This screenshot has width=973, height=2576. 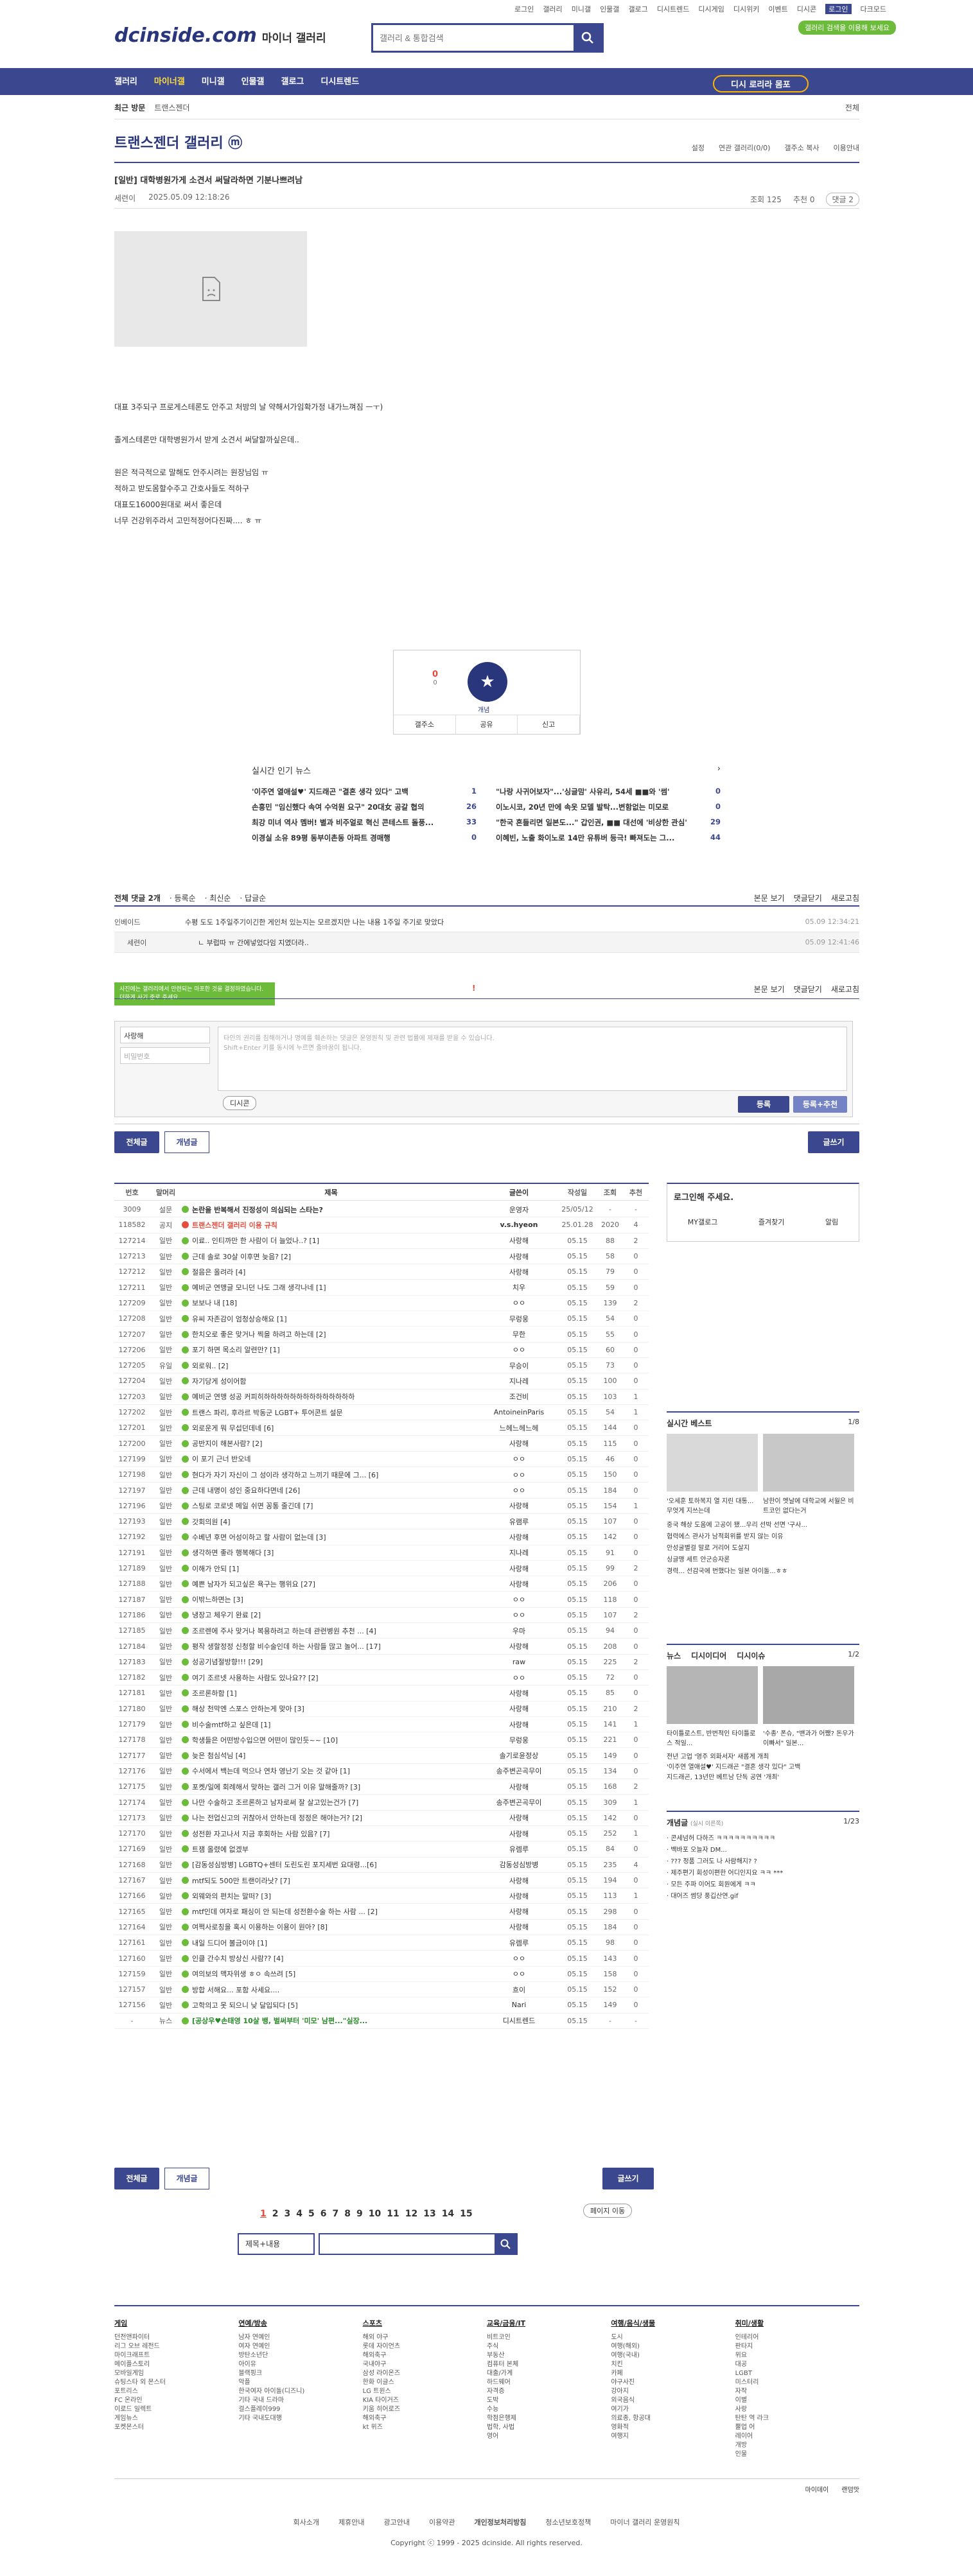 What do you see at coordinates (221, 1459) in the screenshot?
I see `post-link: 이 포기 근너 반오네` at bounding box center [221, 1459].